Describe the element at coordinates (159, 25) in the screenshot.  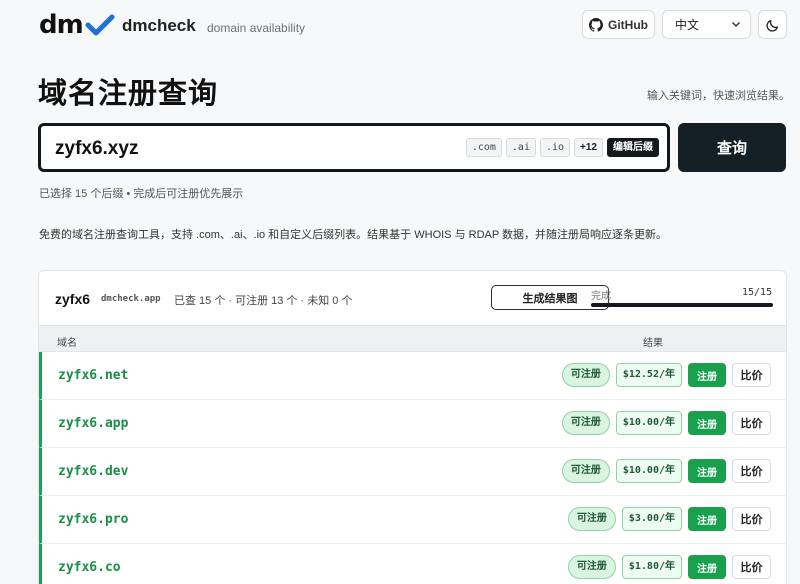
I see `brand-name: dmcheck` at that location.